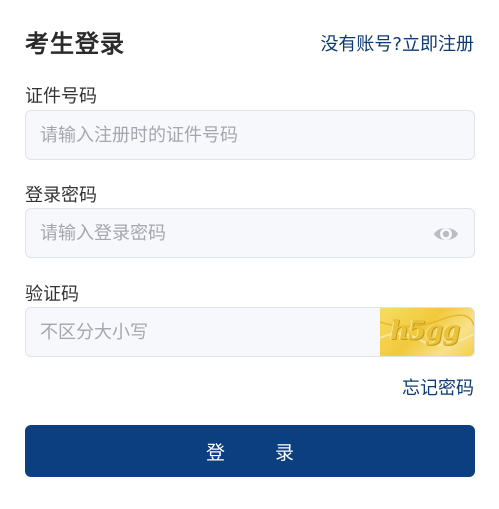  Describe the element at coordinates (250, 451) in the screenshot. I see `login-button: 登 录` at that location.